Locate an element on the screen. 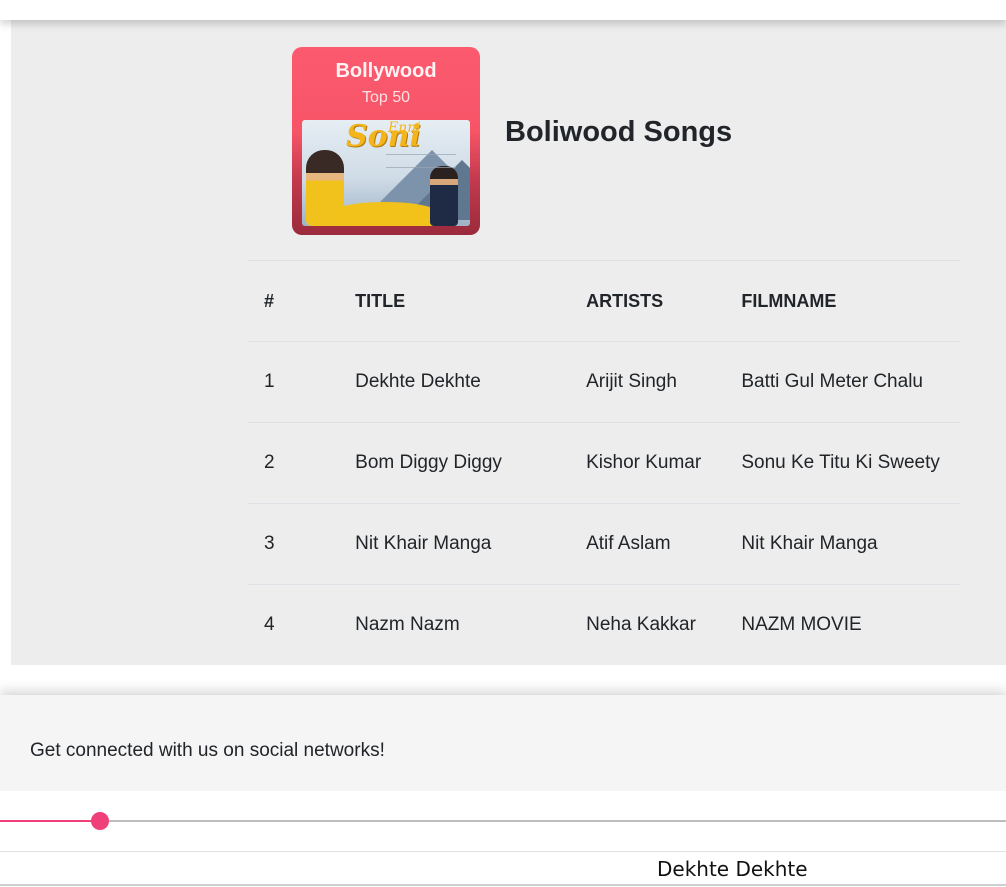  cover-subtitle: Top 50 is located at coordinates (386, 97).